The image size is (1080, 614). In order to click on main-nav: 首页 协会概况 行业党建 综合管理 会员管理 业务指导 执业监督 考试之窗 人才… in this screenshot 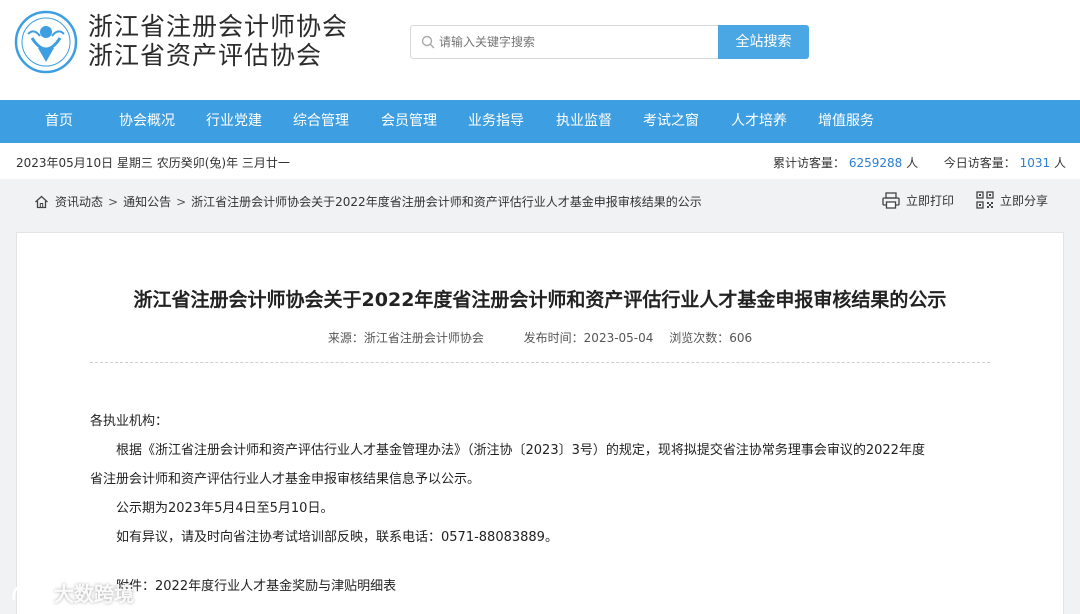, I will do `click(540, 121)`.